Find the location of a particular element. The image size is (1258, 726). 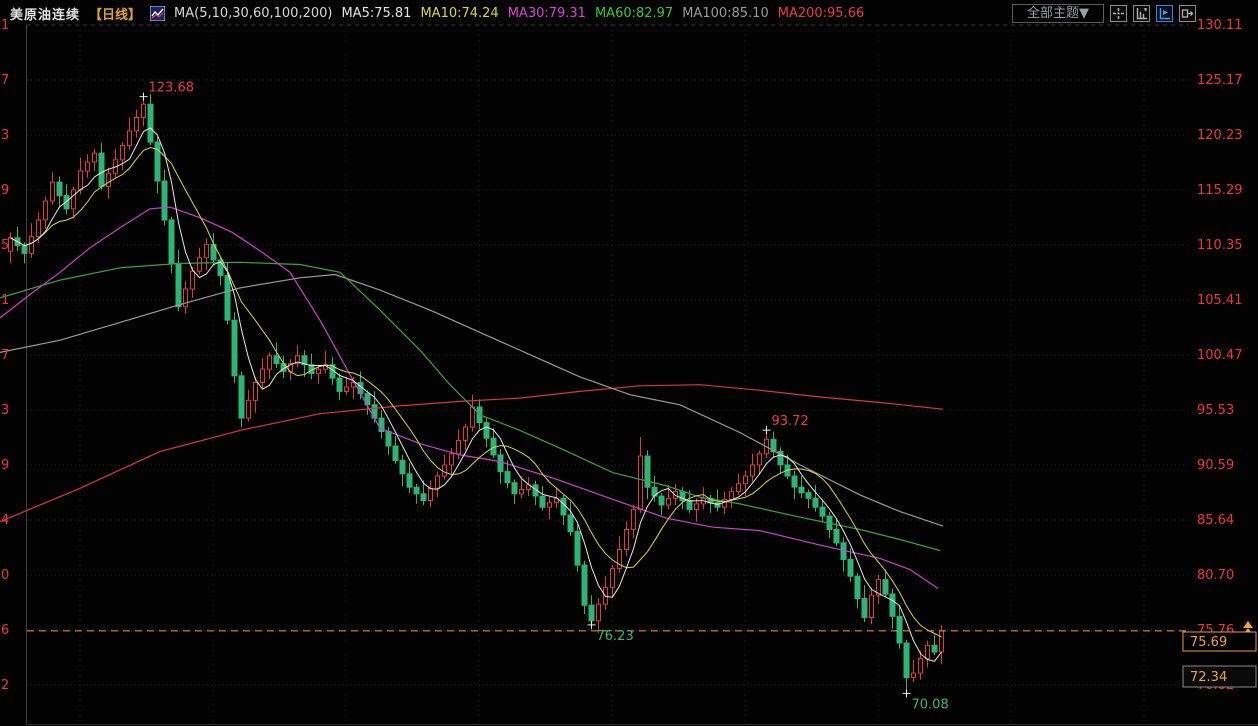

svg-text: 6 is located at coordinates (5, 630).